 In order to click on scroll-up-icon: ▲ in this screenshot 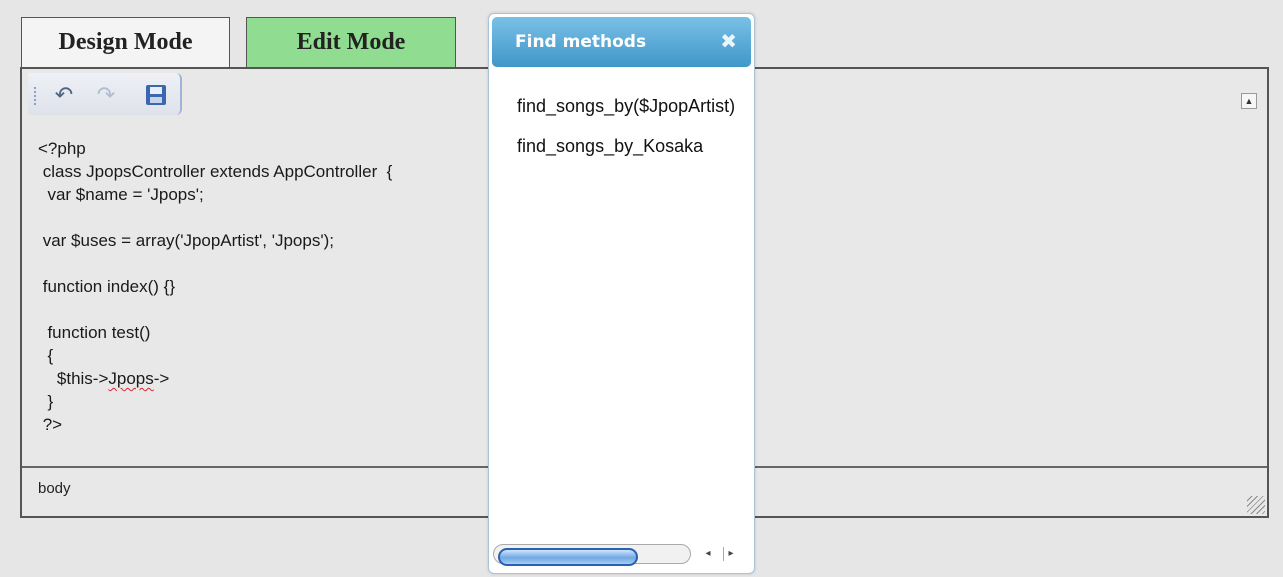, I will do `click(1249, 101)`.